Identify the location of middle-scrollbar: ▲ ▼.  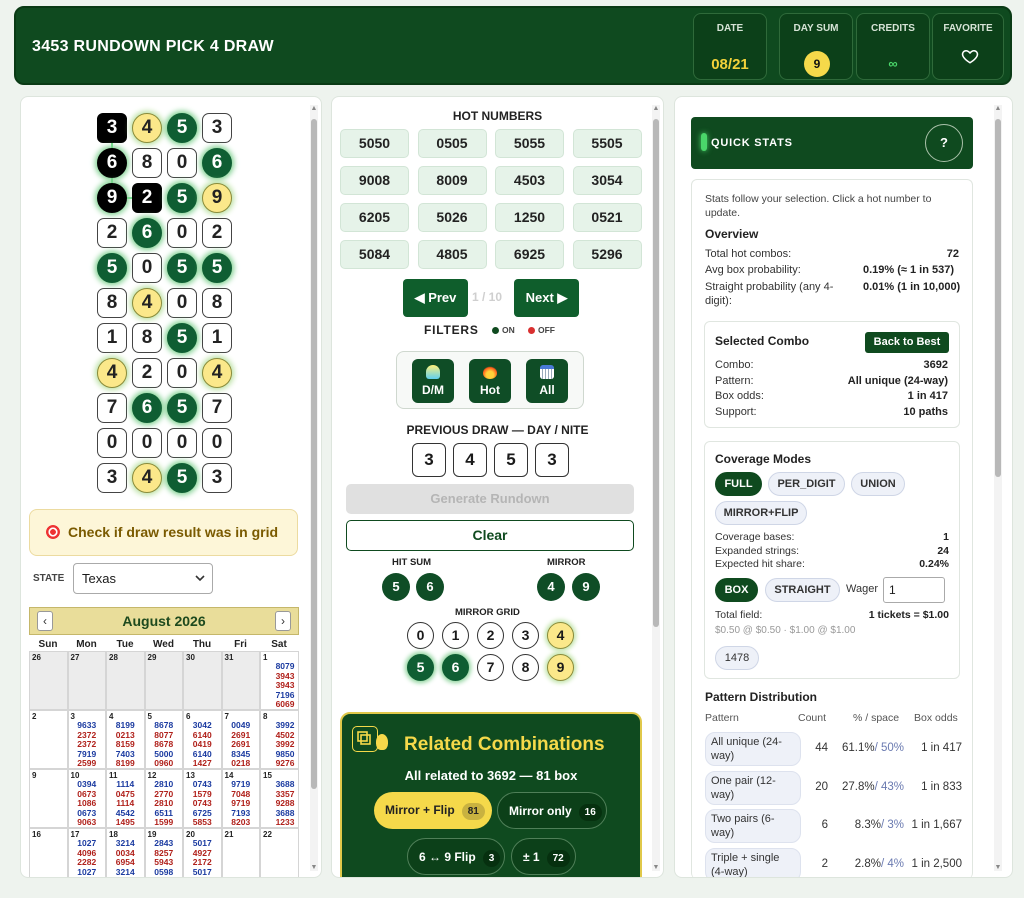
(656, 488).